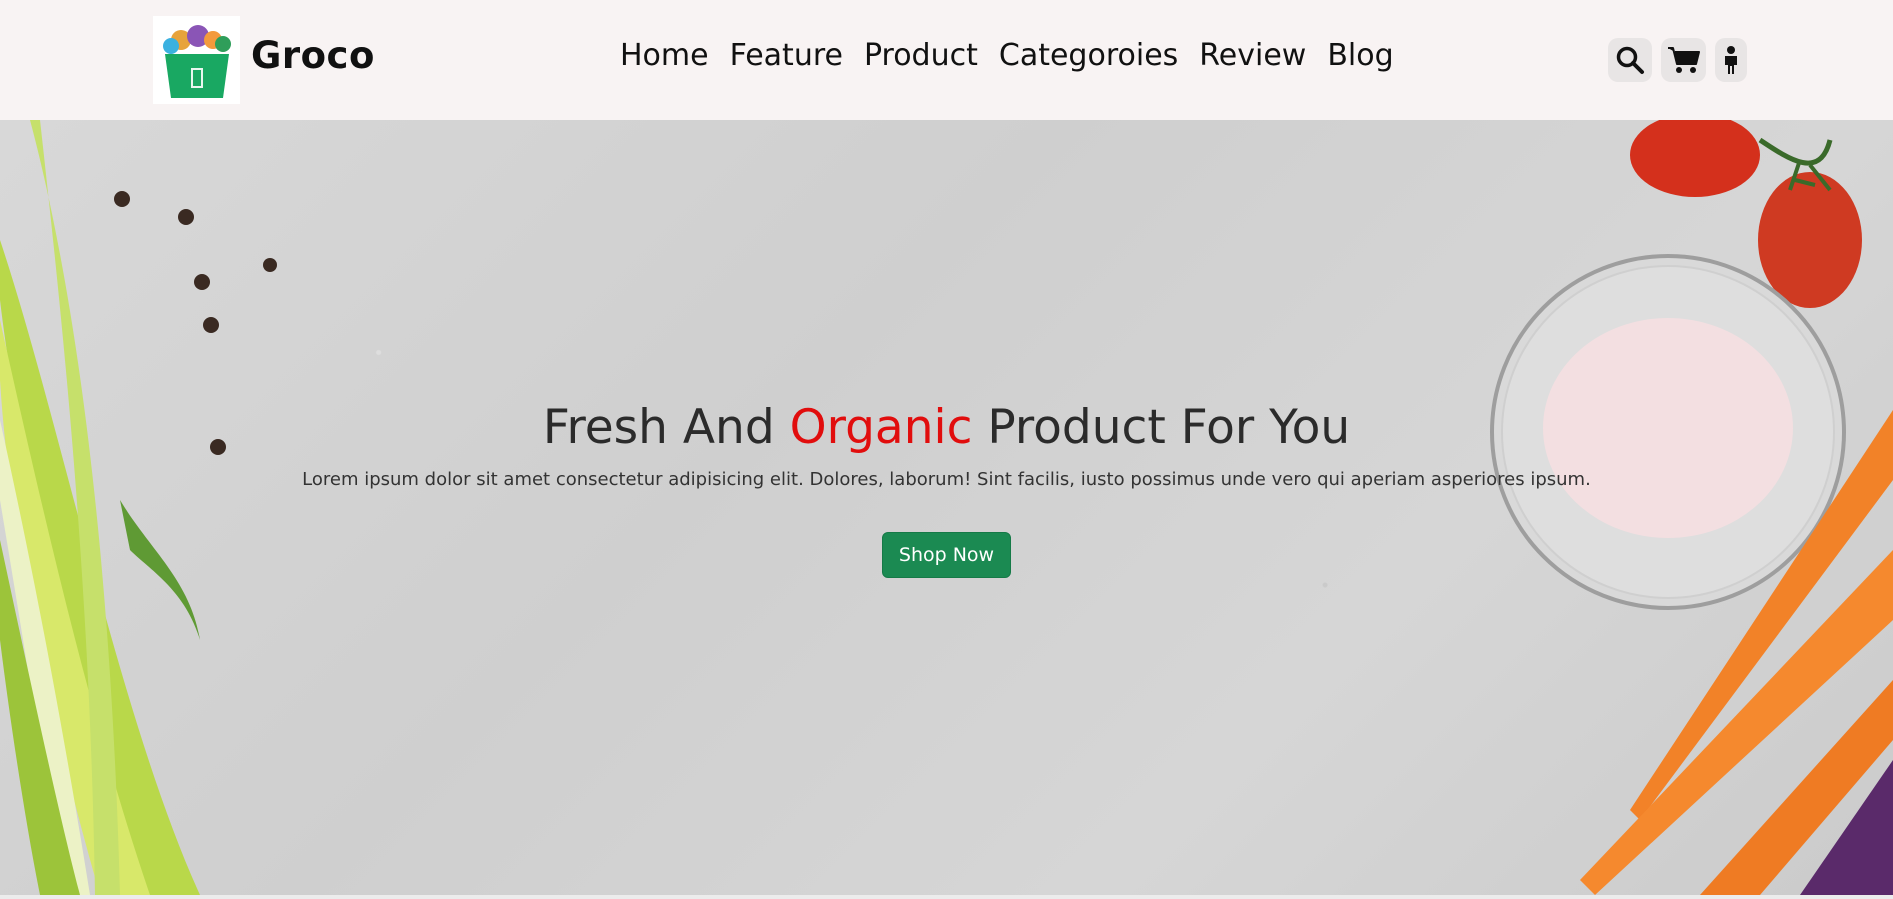 The width and height of the screenshot is (1893, 899). I want to click on hero-title: Fresh And Organic Product For You, so click(946, 427).